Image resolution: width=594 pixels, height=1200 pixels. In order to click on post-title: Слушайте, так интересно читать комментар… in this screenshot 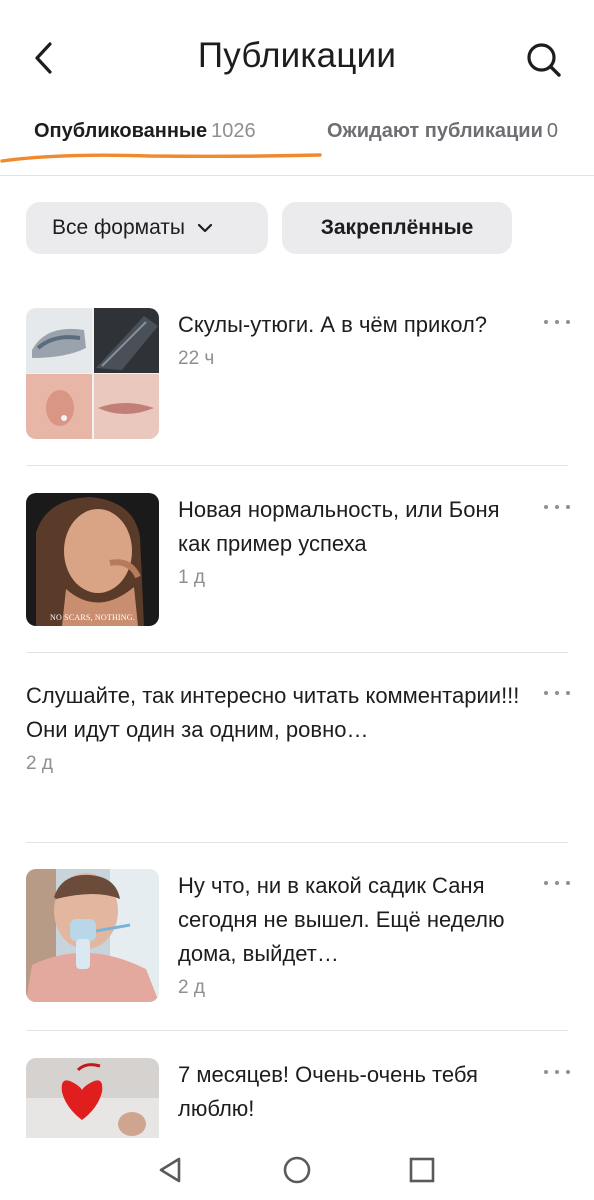, I will do `click(273, 712)`.